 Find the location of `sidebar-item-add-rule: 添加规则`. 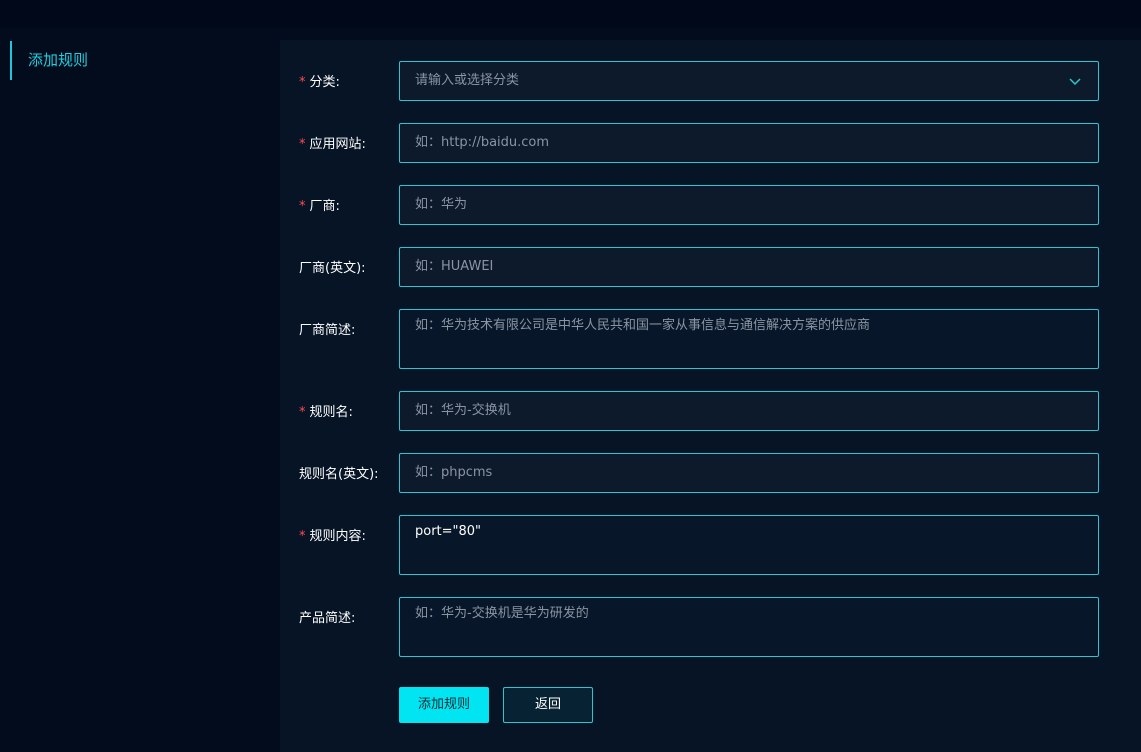

sidebar-item-add-rule: 添加规则 is located at coordinates (110, 60).